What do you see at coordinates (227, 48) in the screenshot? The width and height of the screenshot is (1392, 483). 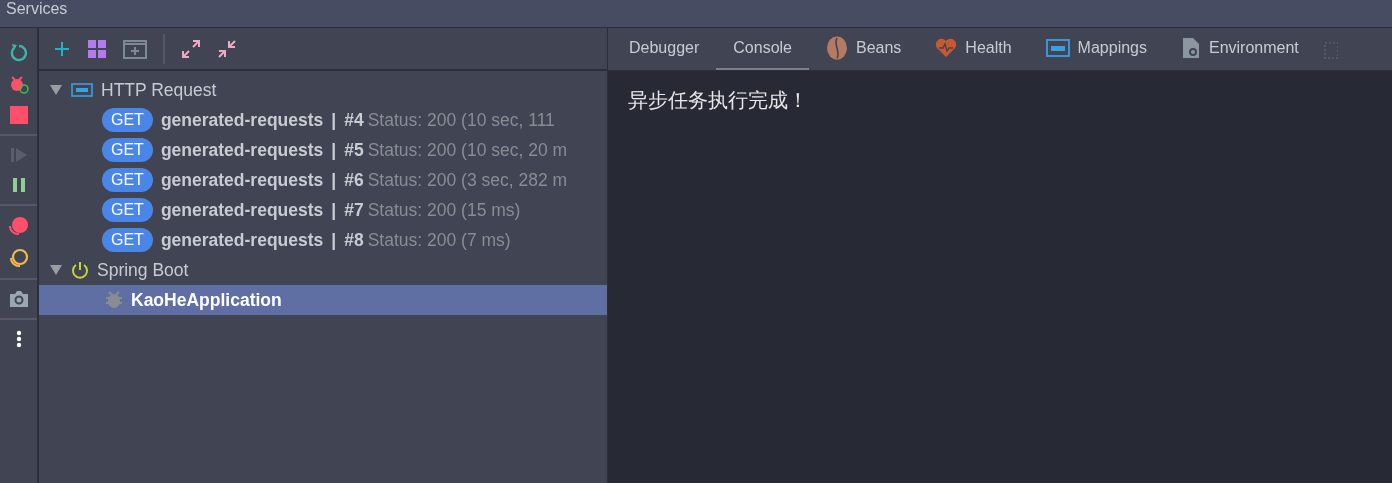 I see `collapse-icon` at bounding box center [227, 48].